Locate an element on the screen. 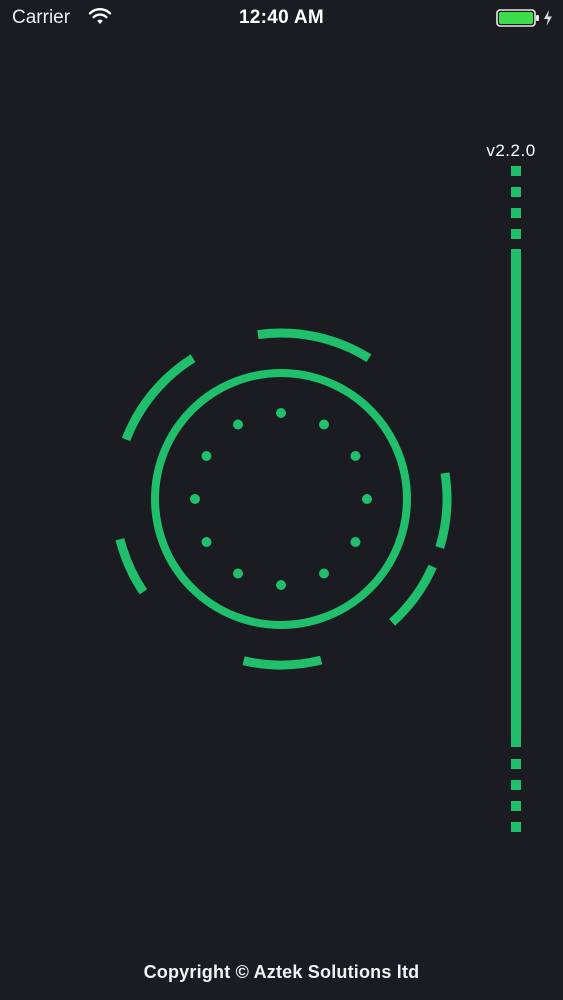 The width and height of the screenshot is (563, 1000). status-time: 12:40 AM is located at coordinates (281, 17).